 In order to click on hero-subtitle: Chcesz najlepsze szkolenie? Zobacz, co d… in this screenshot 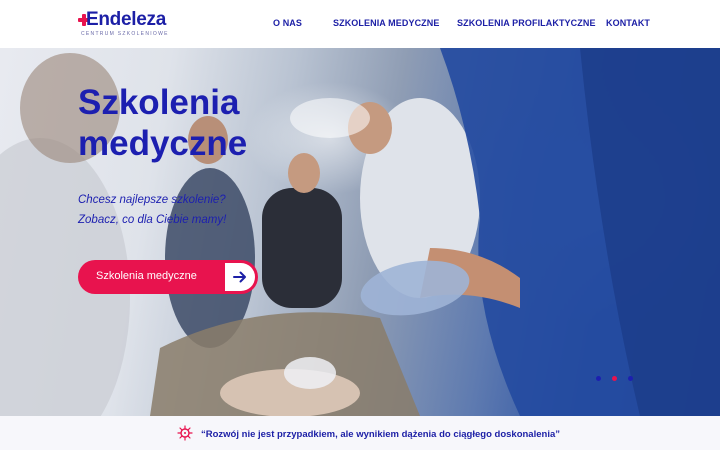, I will do `click(188, 210)`.